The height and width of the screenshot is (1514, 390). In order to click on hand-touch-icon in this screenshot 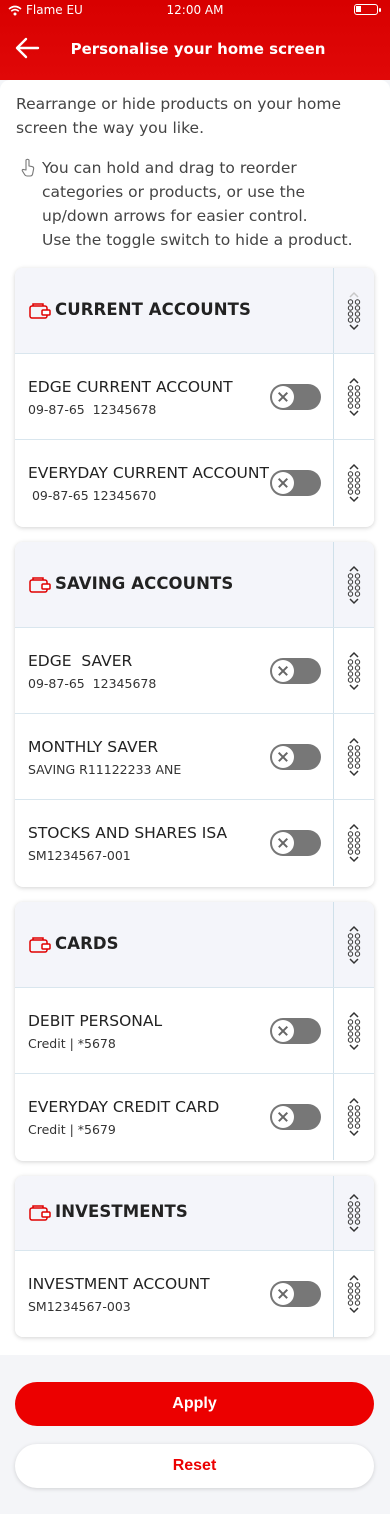, I will do `click(28, 167)`.